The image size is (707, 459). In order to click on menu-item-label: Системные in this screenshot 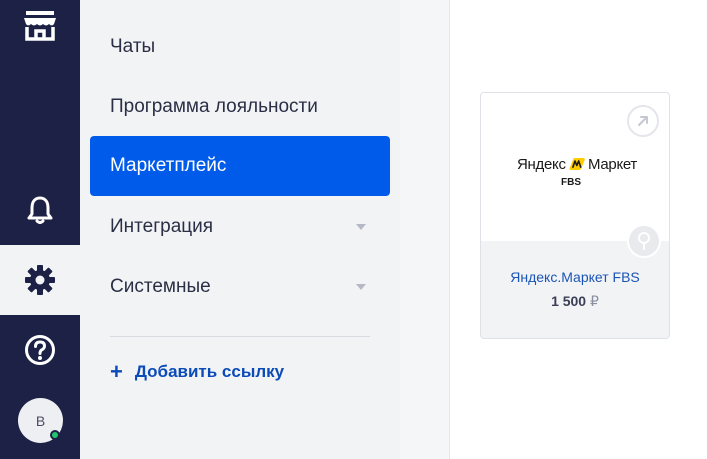, I will do `click(160, 286)`.